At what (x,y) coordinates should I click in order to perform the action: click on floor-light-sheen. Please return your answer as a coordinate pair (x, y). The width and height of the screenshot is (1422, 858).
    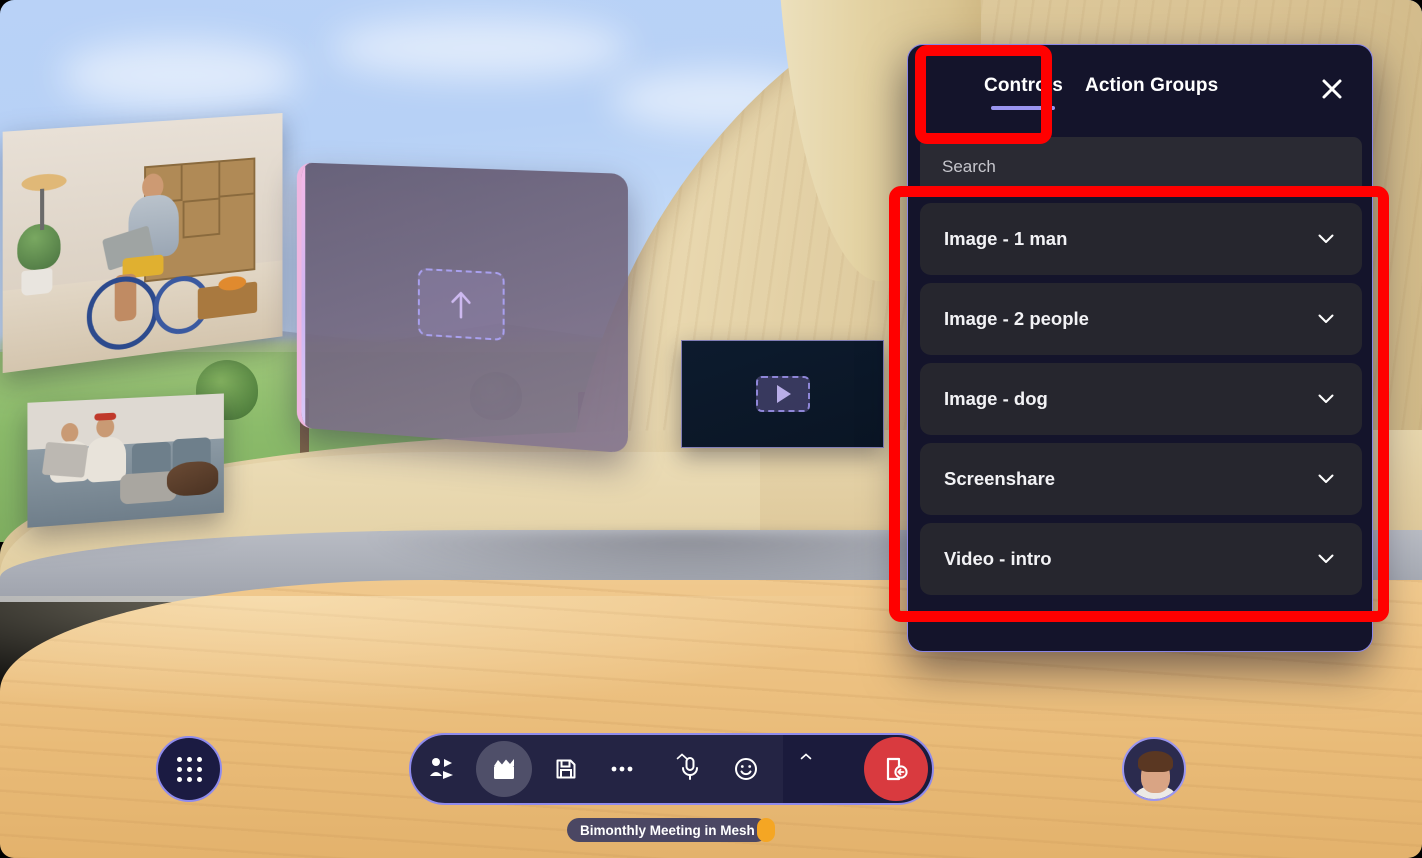
    Looking at the image, I should click on (450, 656).